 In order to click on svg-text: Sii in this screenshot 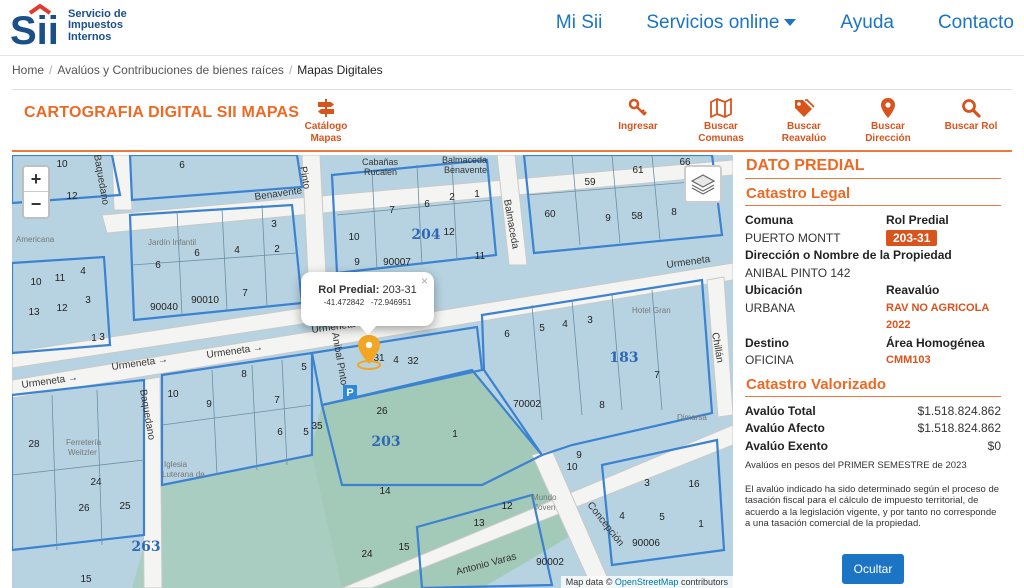, I will do `click(34, 28)`.